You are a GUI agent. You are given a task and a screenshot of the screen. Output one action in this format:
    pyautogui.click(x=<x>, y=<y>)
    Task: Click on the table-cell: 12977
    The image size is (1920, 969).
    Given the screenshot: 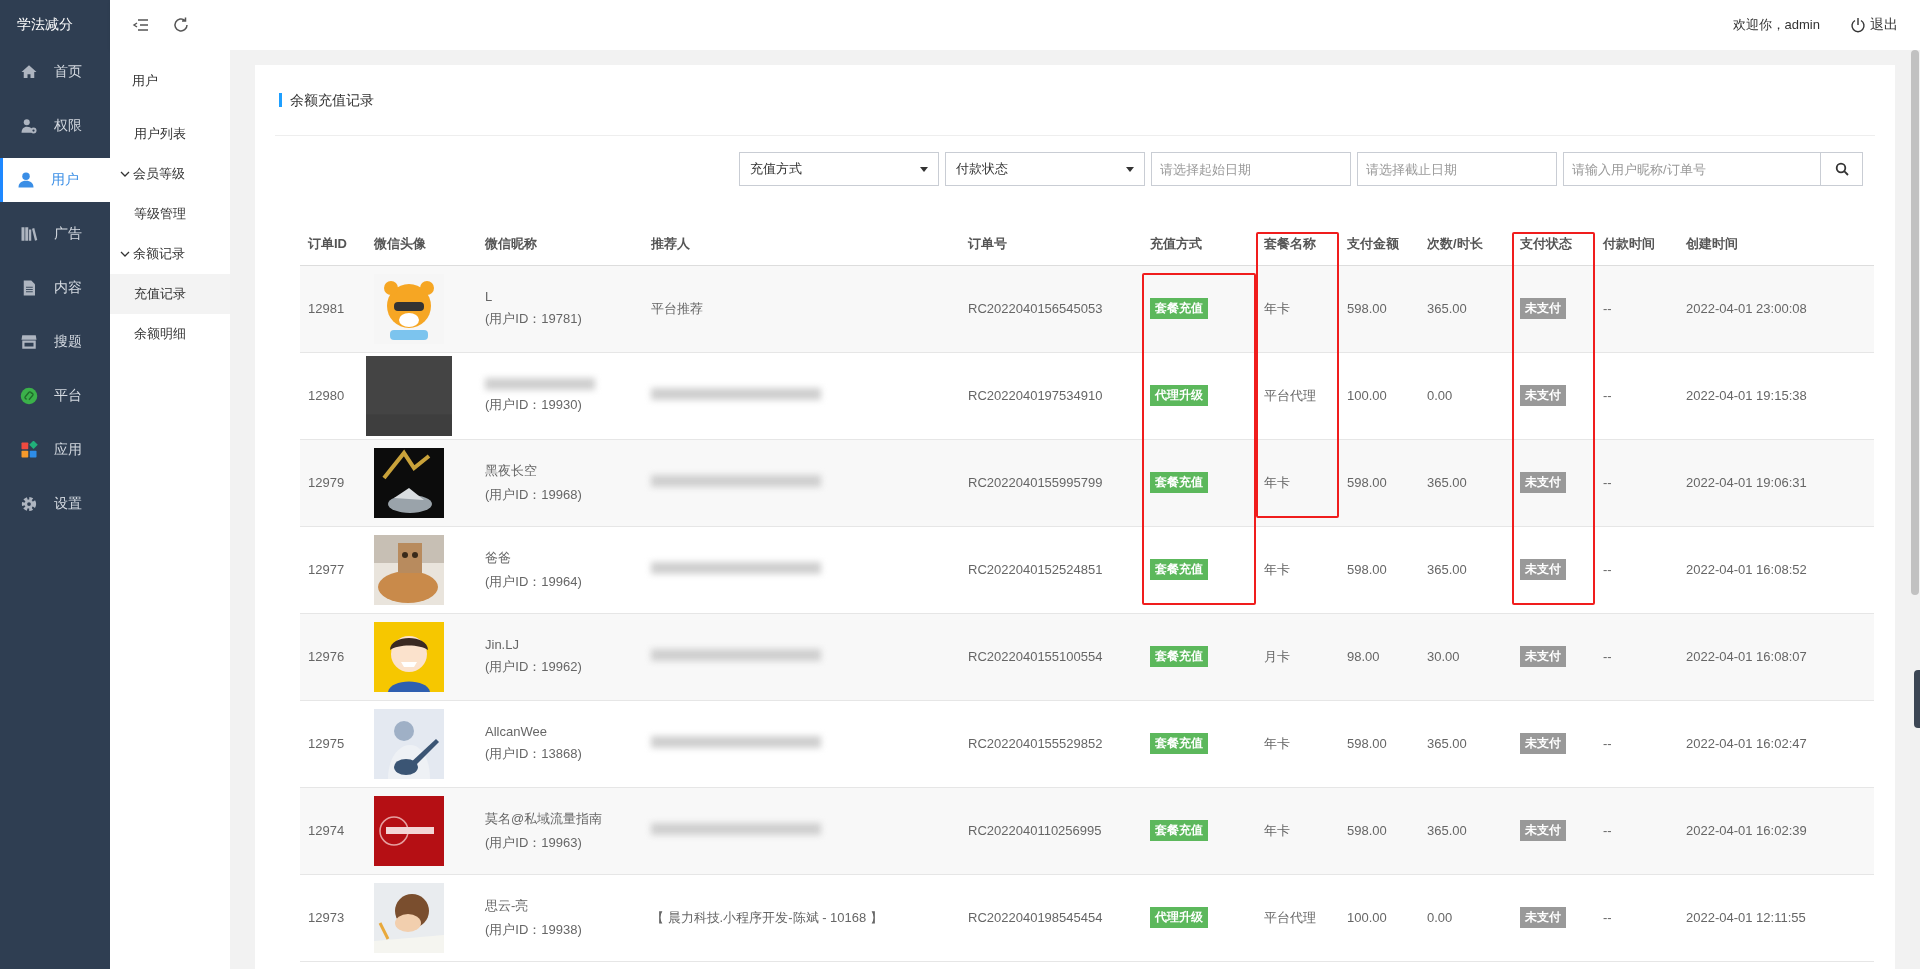 What is the action you would take?
    pyautogui.click(x=326, y=569)
    